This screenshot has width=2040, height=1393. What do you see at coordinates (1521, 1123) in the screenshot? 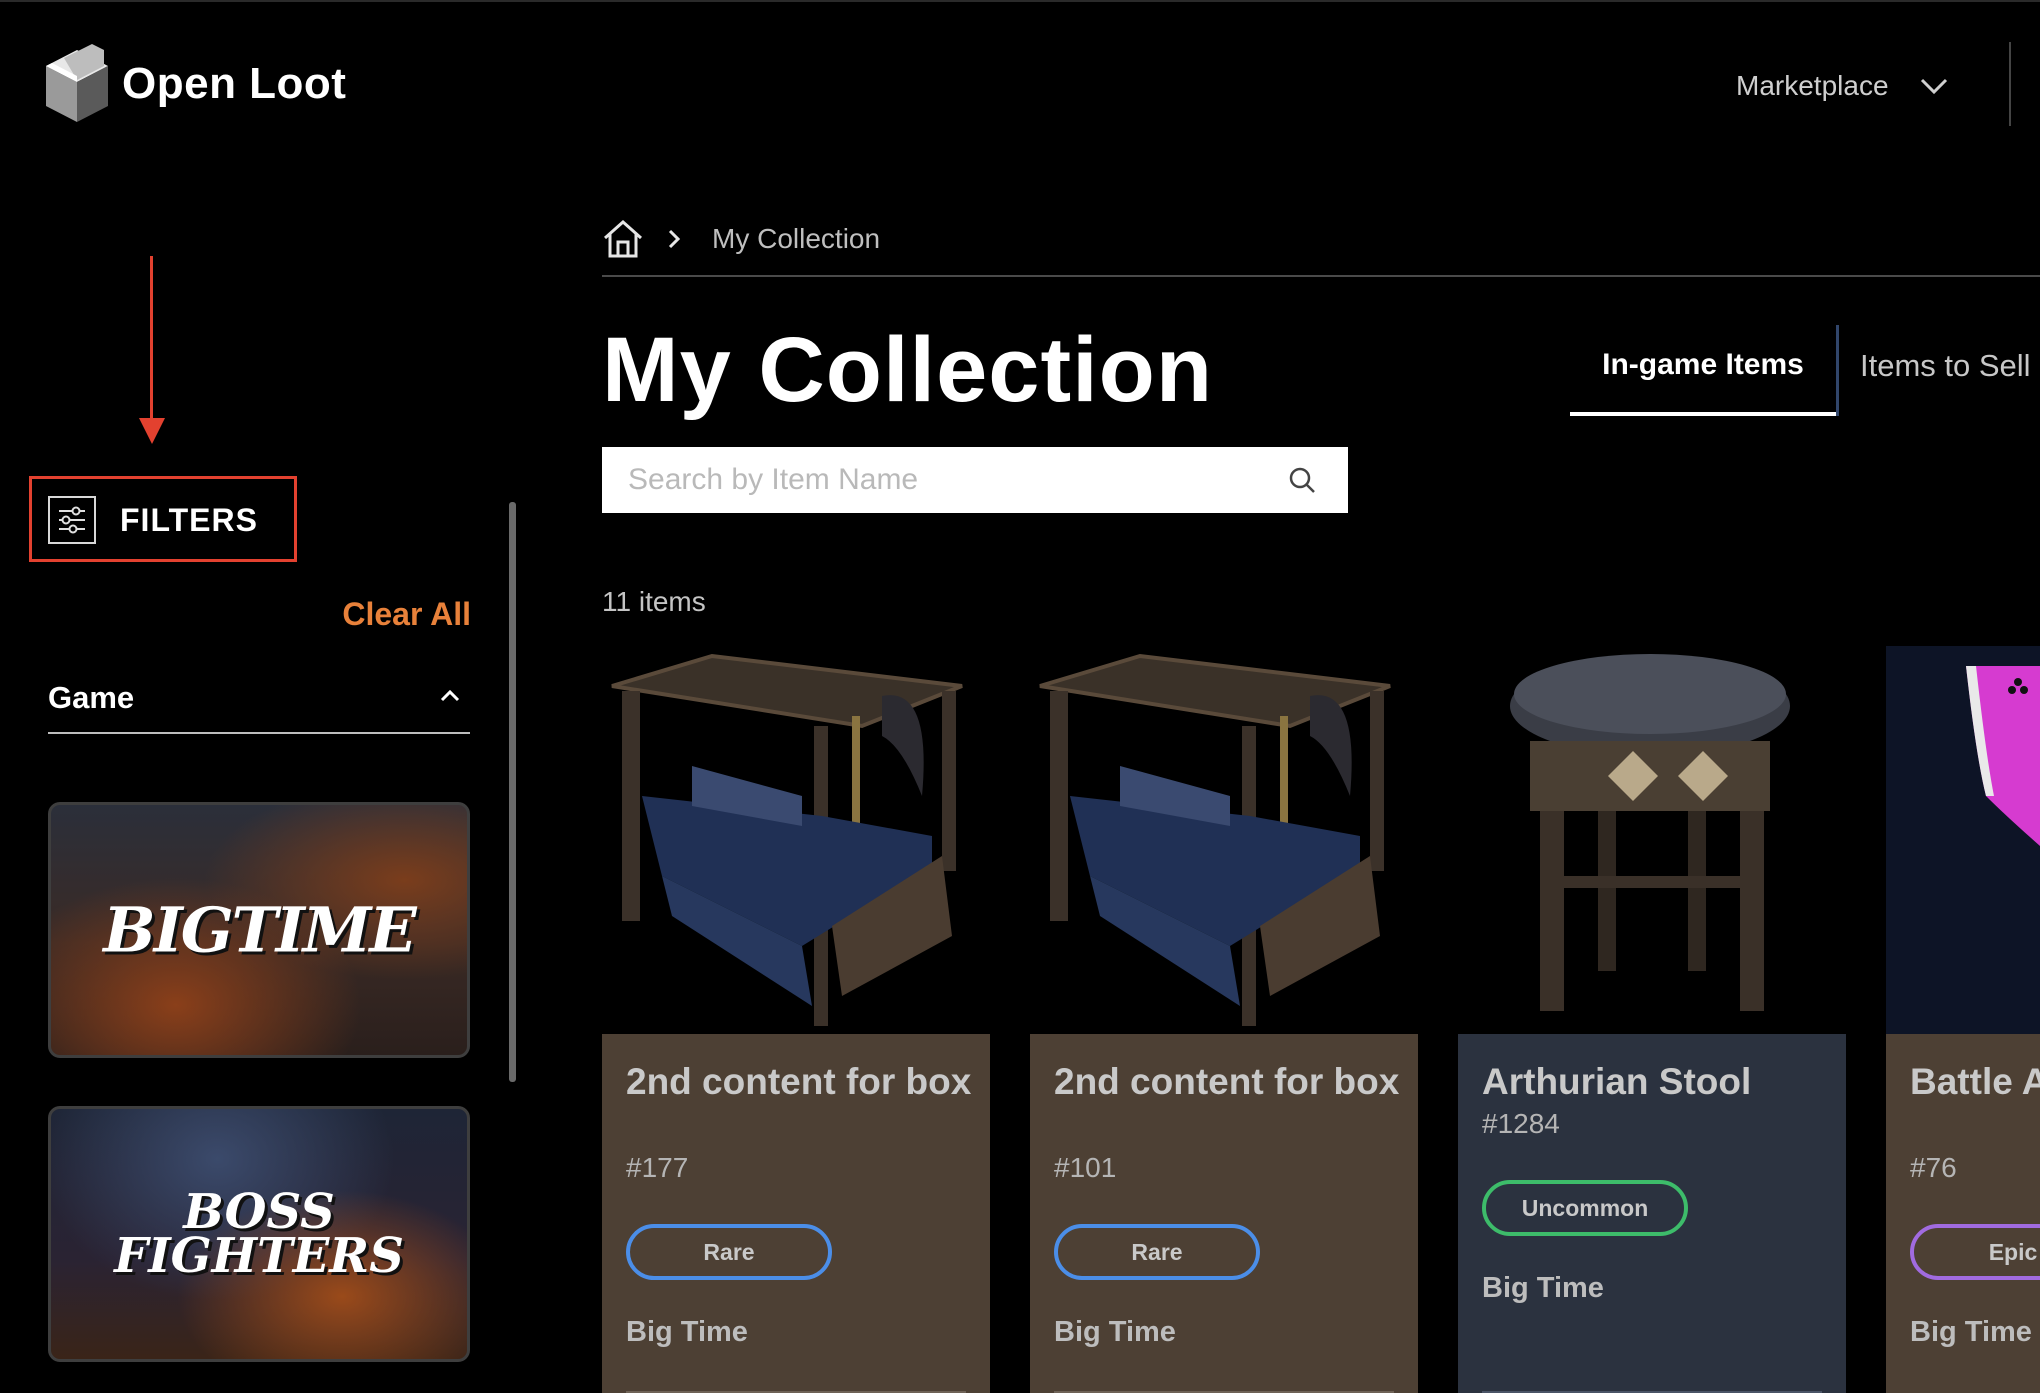
I see `item-id: #1284` at bounding box center [1521, 1123].